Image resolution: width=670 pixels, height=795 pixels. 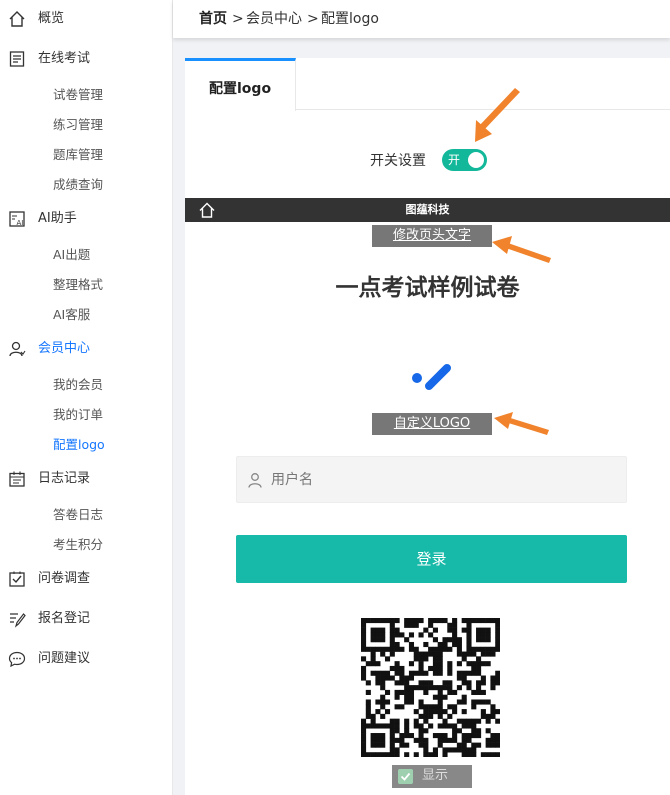 What do you see at coordinates (476, 160) in the screenshot?
I see `switch-knob` at bounding box center [476, 160].